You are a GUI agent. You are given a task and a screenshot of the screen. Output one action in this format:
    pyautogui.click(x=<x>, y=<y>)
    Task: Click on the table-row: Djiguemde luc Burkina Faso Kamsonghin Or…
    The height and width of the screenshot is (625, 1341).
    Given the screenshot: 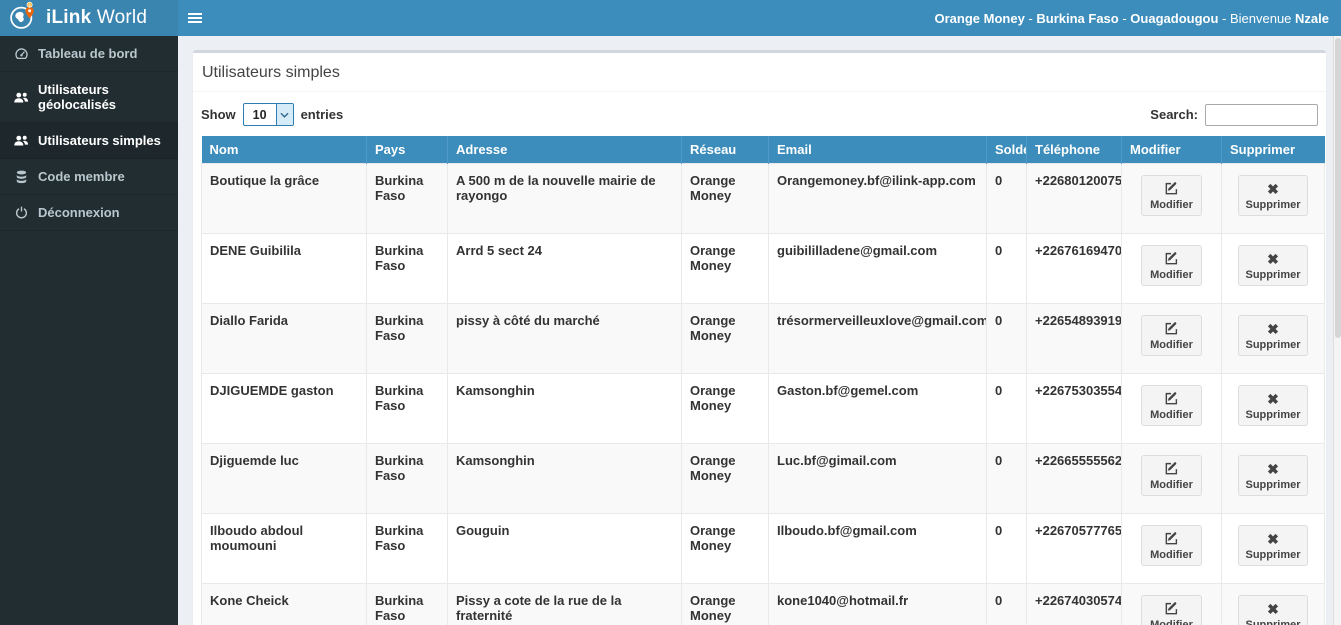 What is the action you would take?
    pyautogui.click(x=763, y=478)
    